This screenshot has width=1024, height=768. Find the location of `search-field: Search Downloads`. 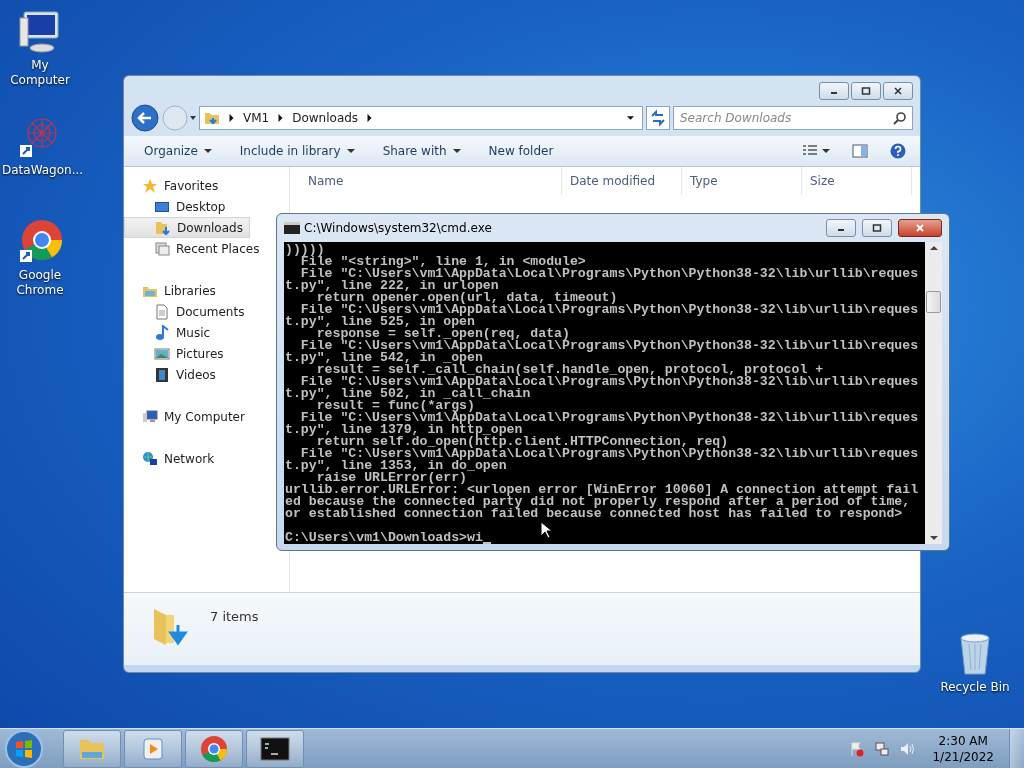

search-field: Search Downloads is located at coordinates (793, 118).